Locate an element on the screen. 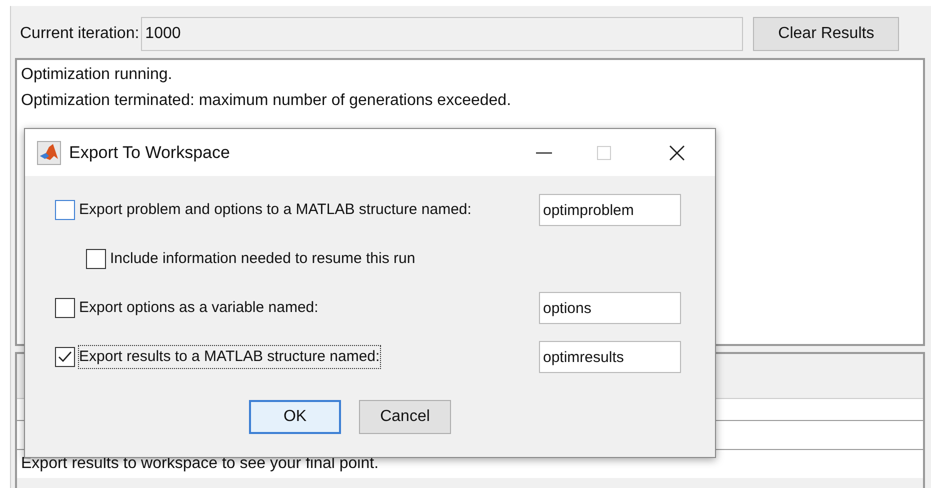  window-title: Export To Workspace is located at coordinates (149, 153).